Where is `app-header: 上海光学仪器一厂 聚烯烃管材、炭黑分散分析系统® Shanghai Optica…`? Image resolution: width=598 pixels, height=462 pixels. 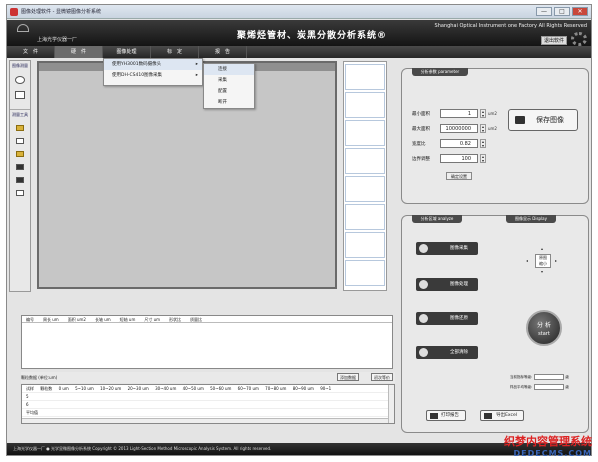
app-header: 上海光学仪器一厂 聚烯烃管材、炭黑分散分析系统® Shanghai Optica… is located at coordinates (299, 33).